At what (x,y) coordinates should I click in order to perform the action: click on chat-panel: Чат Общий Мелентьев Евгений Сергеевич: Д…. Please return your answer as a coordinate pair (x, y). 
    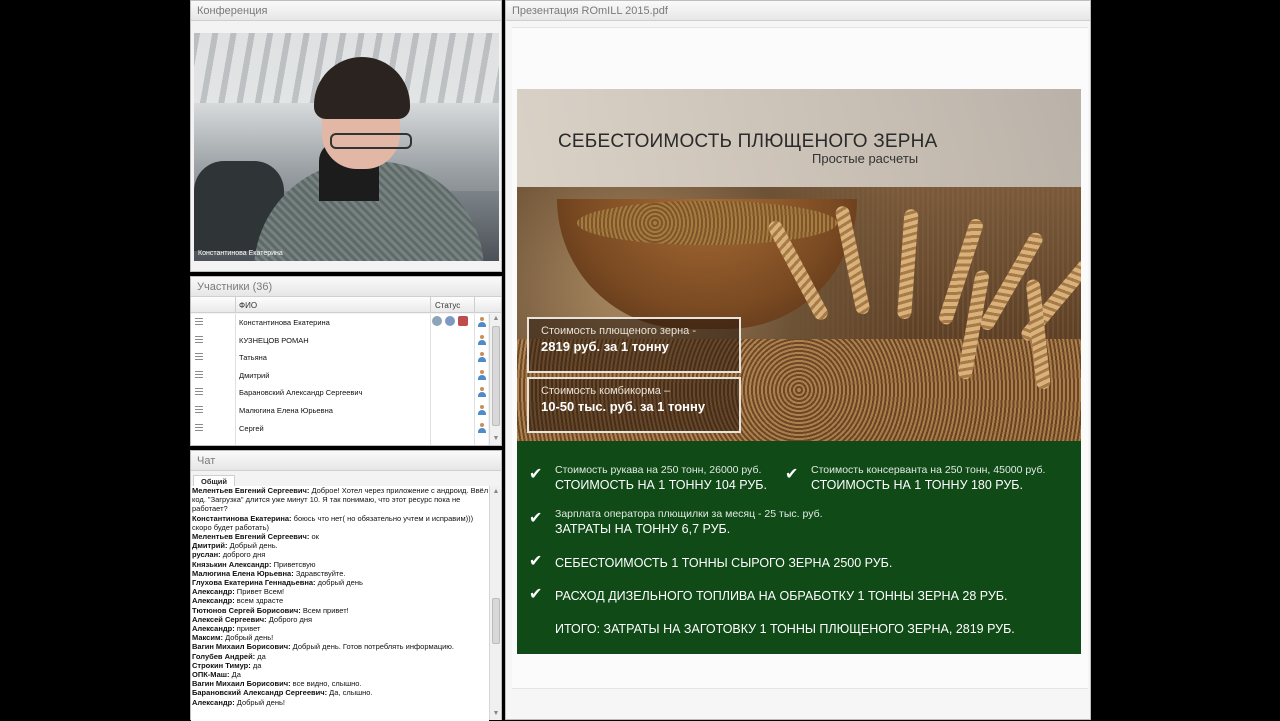
    Looking at the image, I should click on (346, 585).